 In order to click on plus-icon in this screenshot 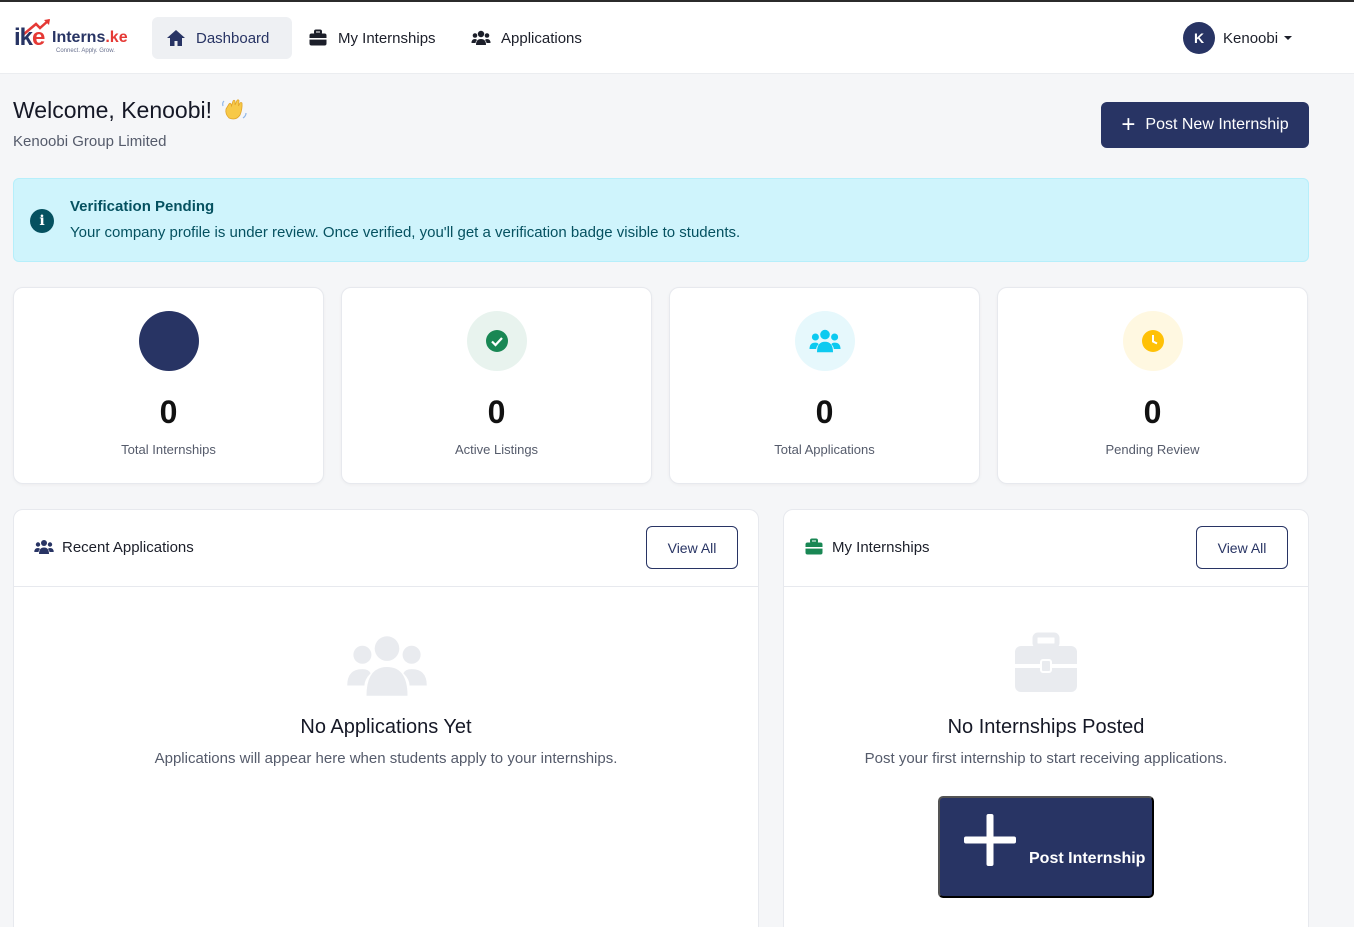, I will do `click(990, 840)`.